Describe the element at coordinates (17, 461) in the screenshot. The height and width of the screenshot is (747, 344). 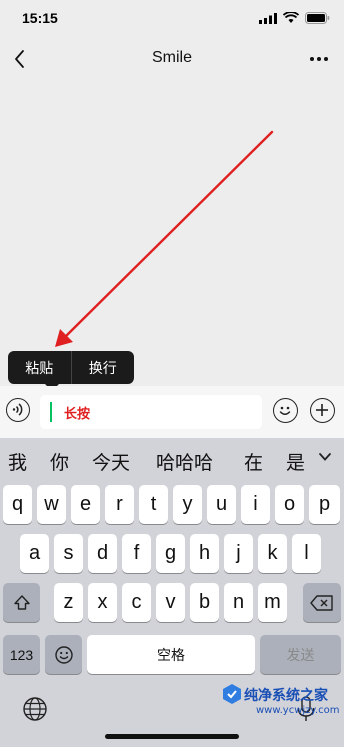
I see `candidate-word: 我` at that location.